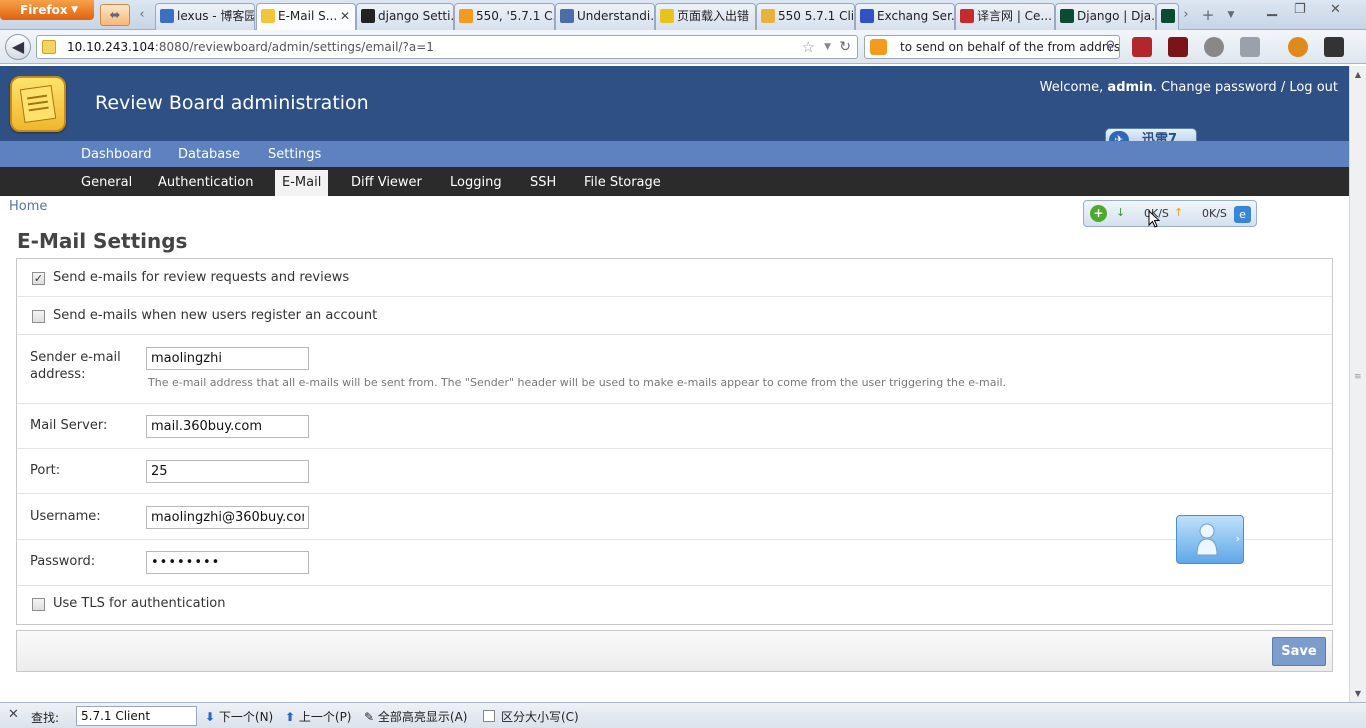 The image size is (1366, 728). What do you see at coordinates (992, 47) in the screenshot?
I see `search-bar: to send on behalf of the from address ⚲` at bounding box center [992, 47].